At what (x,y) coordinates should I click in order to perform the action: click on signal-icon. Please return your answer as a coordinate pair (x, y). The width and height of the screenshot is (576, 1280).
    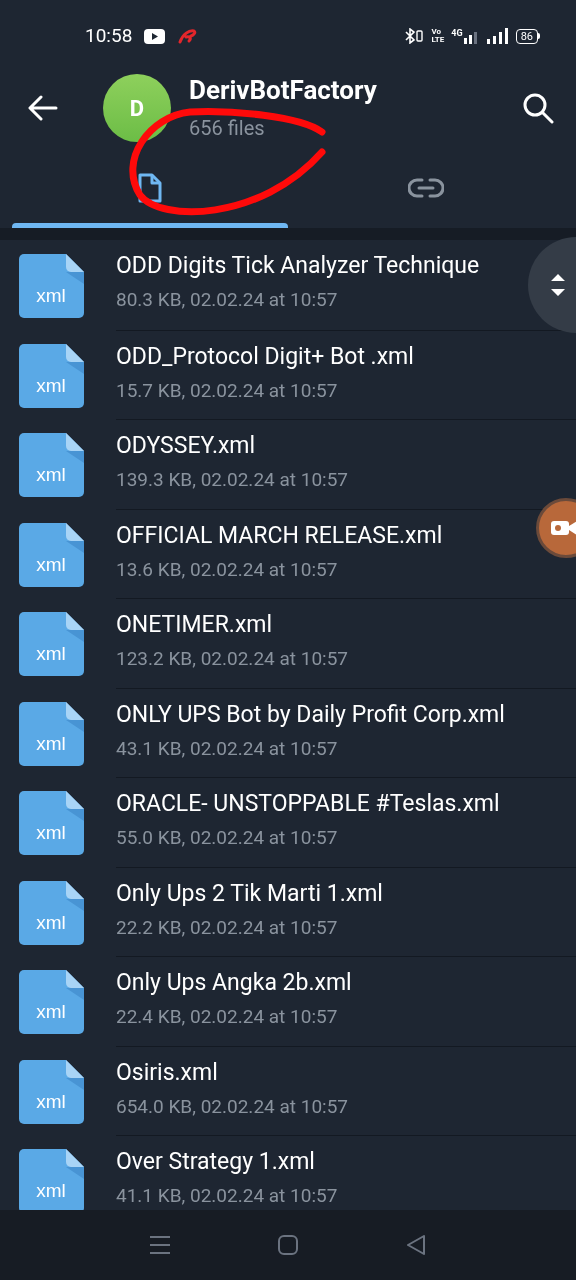
    Looking at the image, I should click on (497, 36).